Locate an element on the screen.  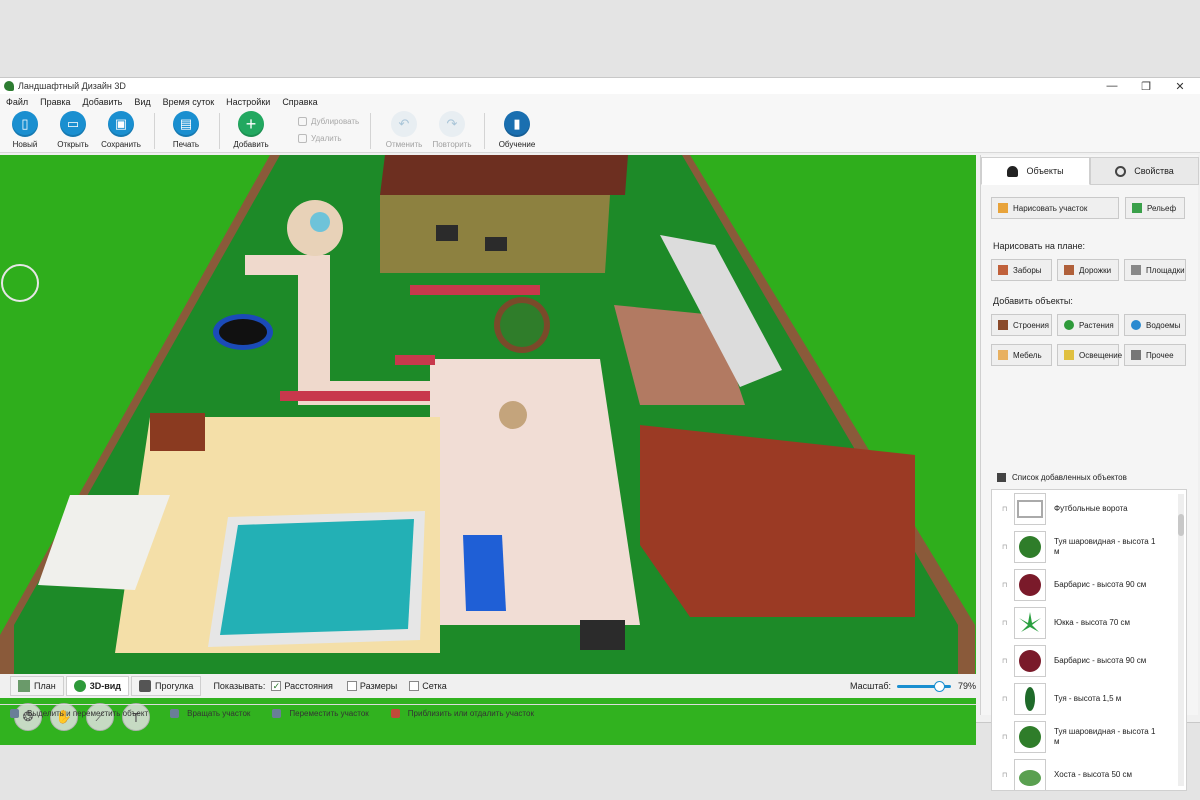
menu-edit: Правка is located at coordinates (55, 102).